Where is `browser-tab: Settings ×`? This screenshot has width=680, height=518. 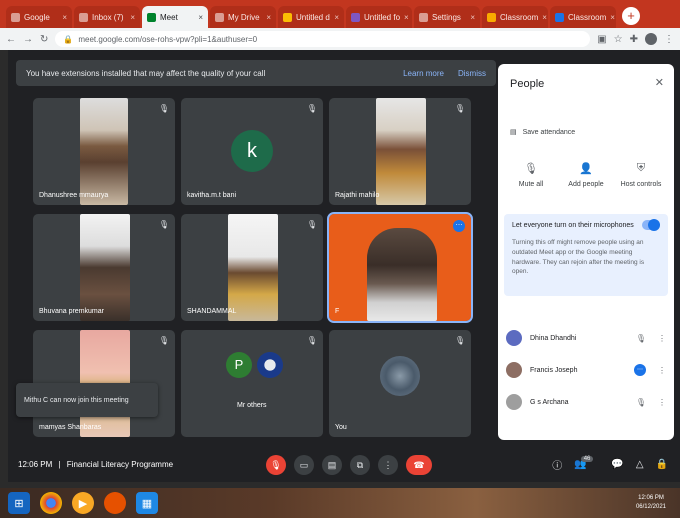 browser-tab: Settings × is located at coordinates (447, 17).